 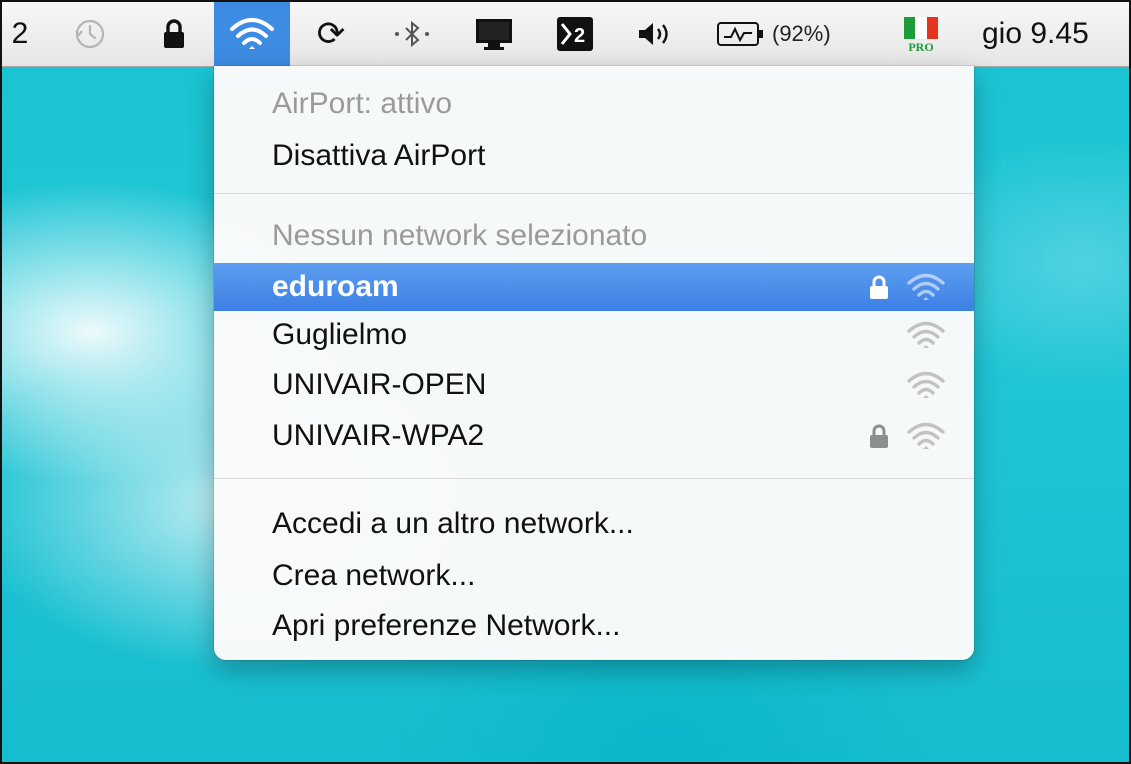 I want to click on network-name: Guglielmo, so click(x=340, y=334).